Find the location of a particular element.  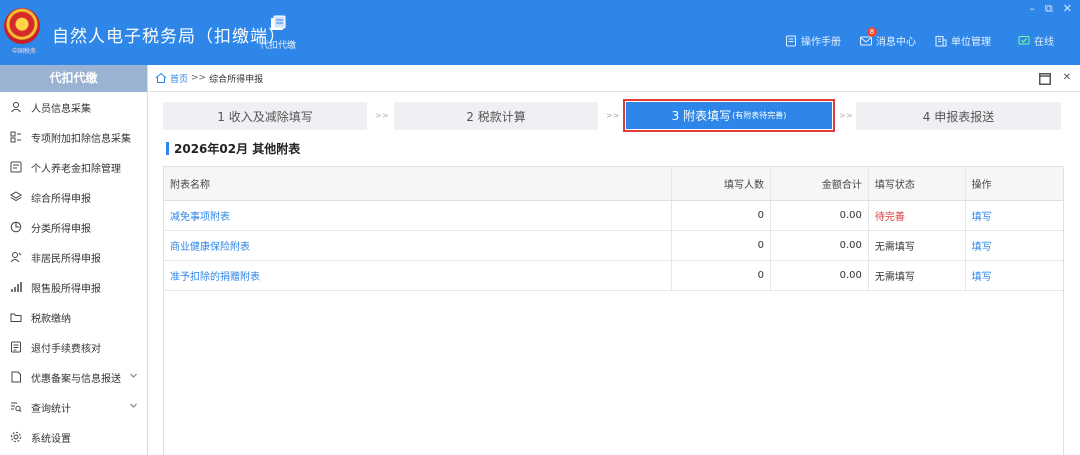

sidebar-item-classified-income: 分类所得申报 is located at coordinates (73, 227).